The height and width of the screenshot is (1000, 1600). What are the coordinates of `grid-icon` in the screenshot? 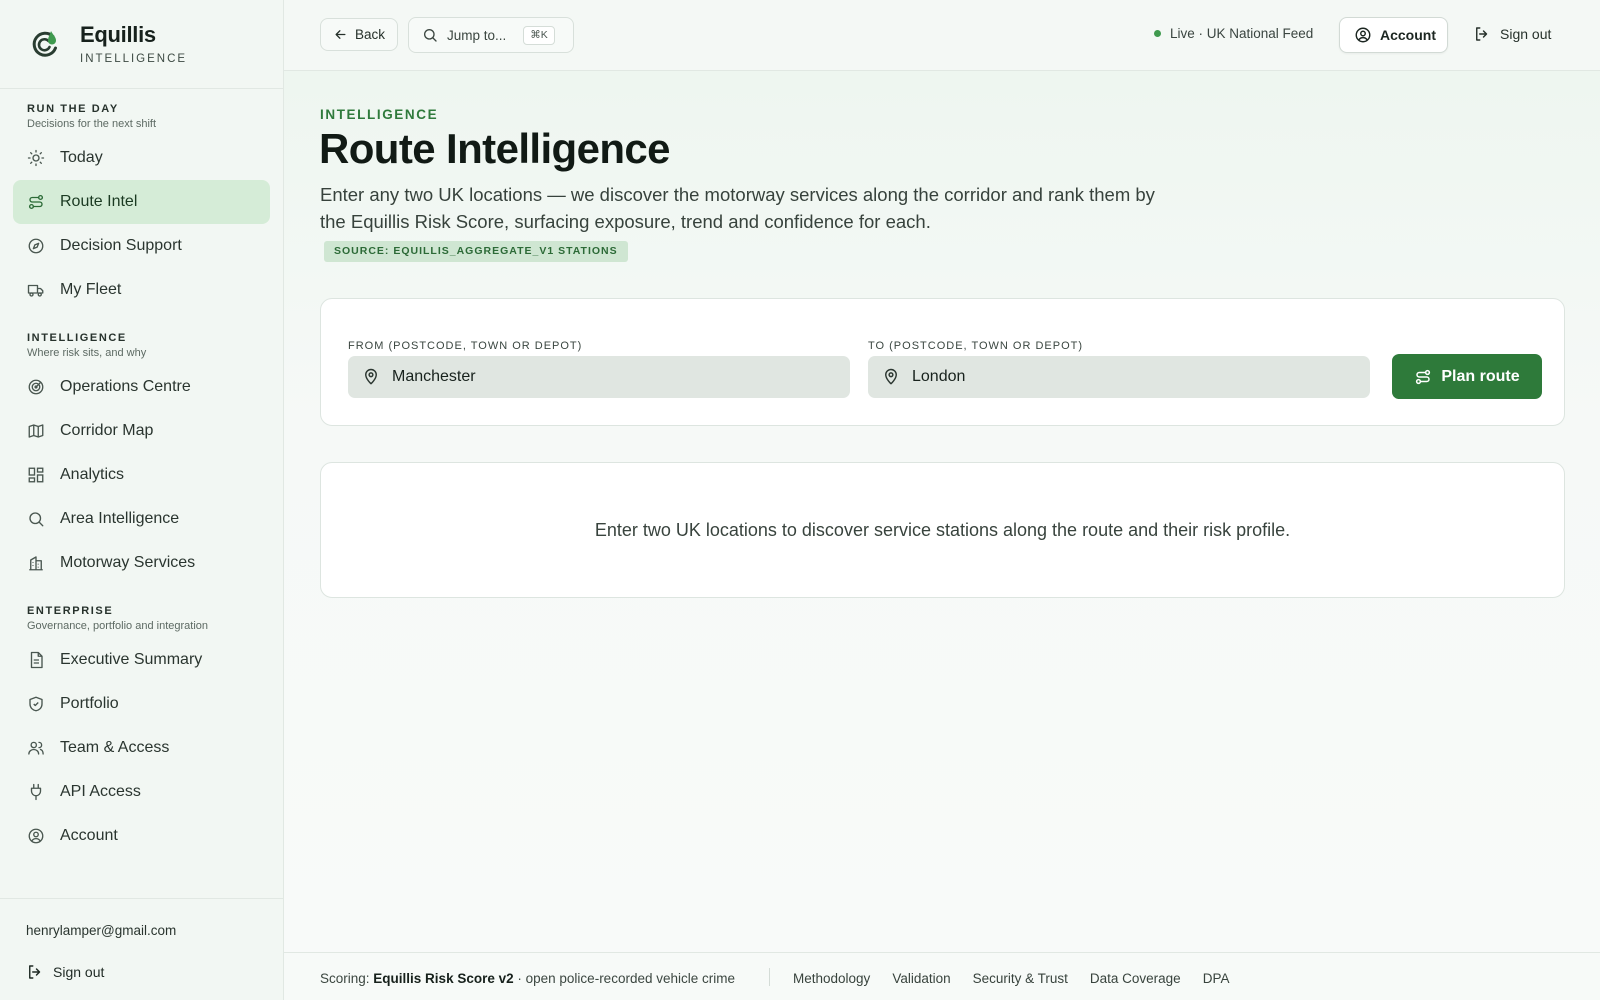 It's located at (36, 475).